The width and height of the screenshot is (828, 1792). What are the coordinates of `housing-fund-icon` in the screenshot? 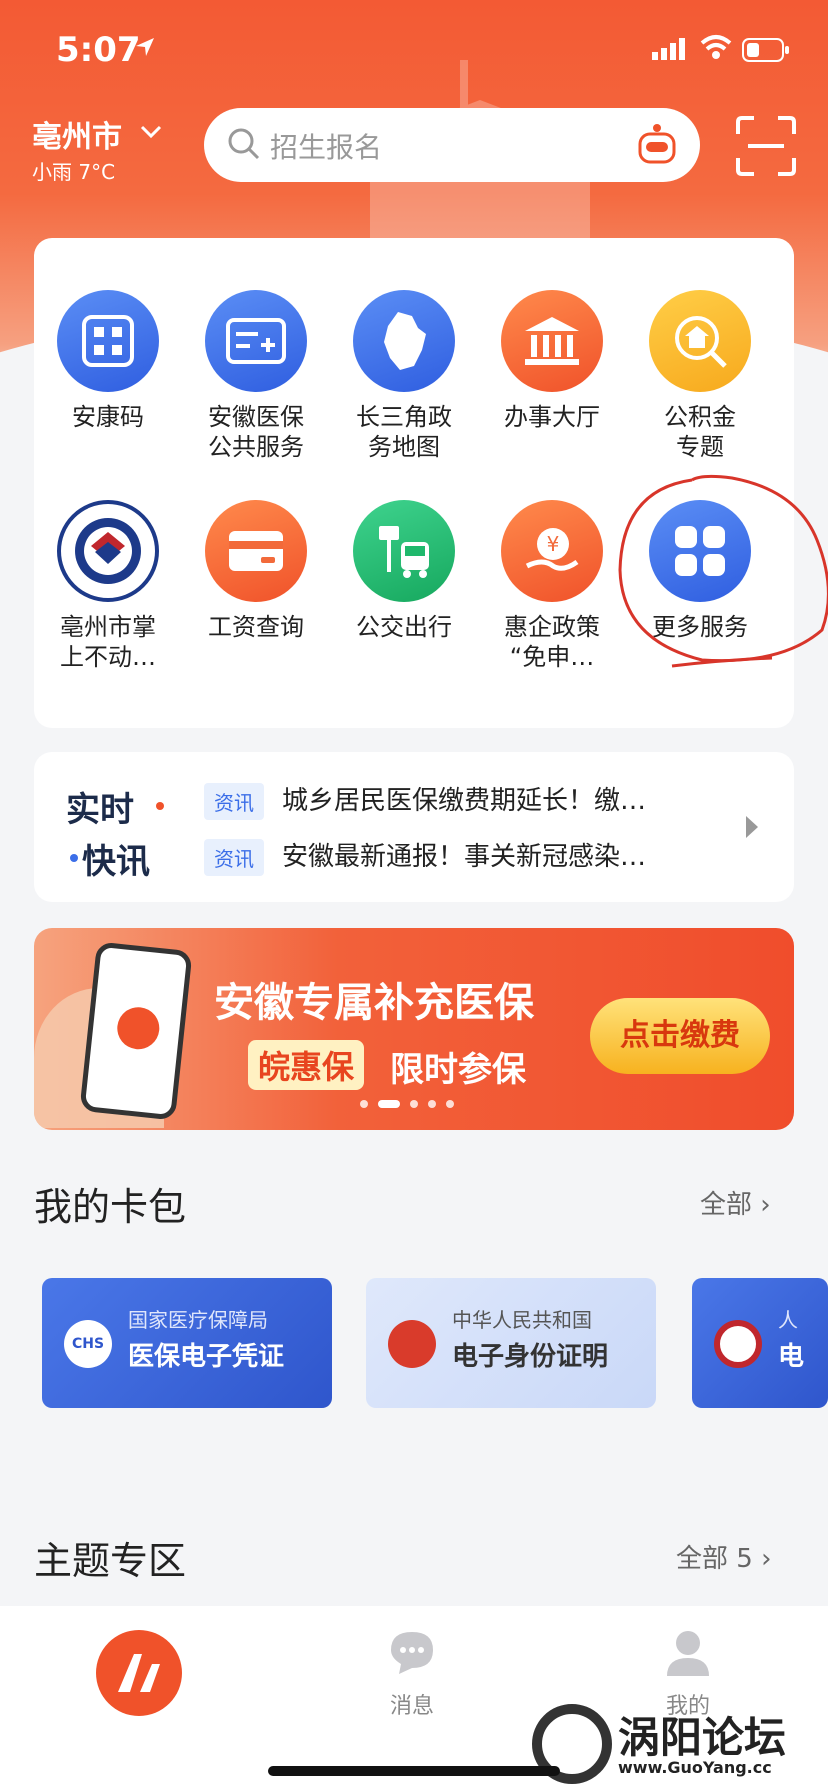 It's located at (700, 341).